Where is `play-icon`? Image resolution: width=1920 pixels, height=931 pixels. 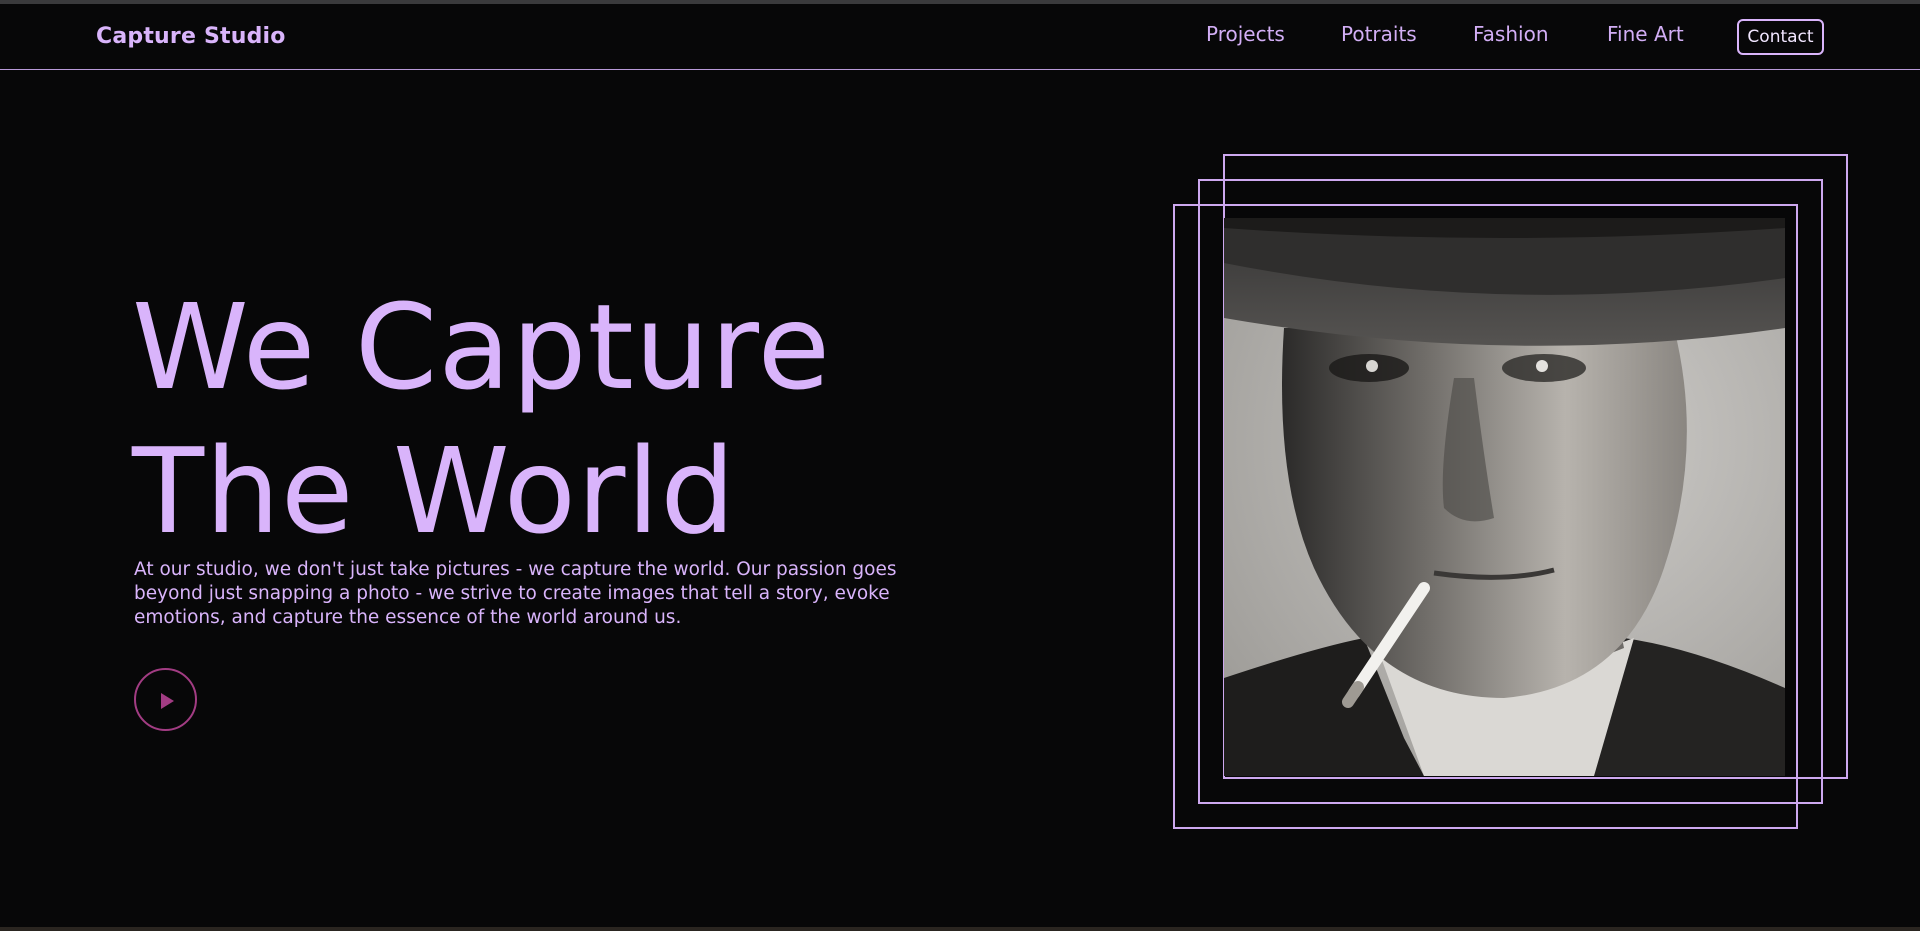
play-icon is located at coordinates (167, 701).